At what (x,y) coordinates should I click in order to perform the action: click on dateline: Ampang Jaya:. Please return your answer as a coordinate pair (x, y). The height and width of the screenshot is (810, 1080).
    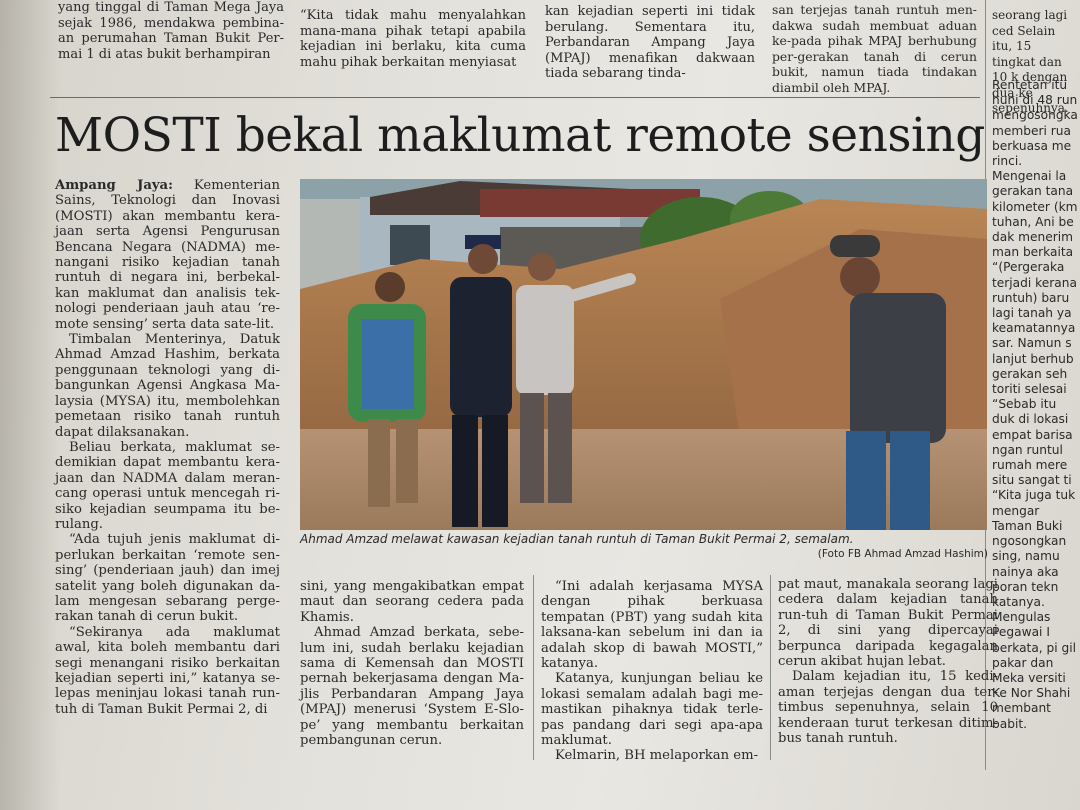
    Looking at the image, I should click on (114, 185).